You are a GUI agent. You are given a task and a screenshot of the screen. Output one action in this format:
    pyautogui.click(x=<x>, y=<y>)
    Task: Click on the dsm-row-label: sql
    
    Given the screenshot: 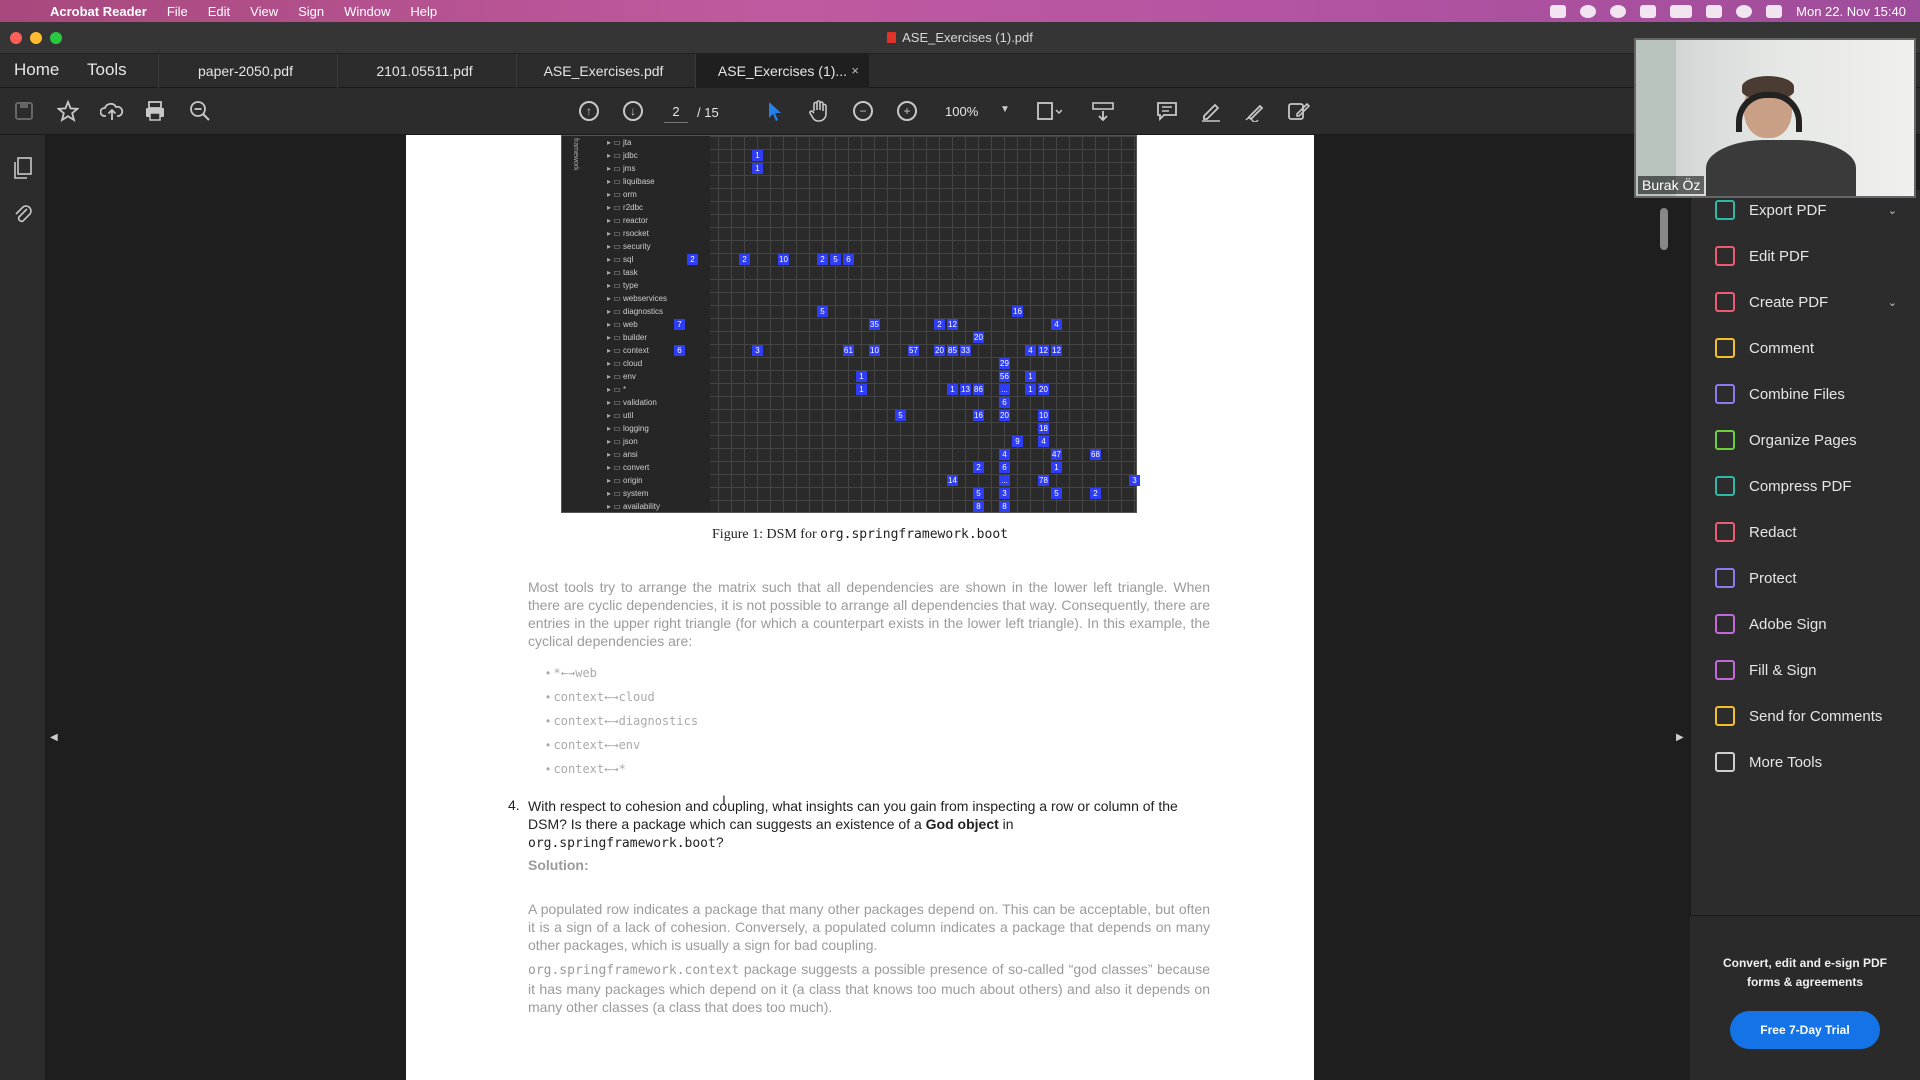 What is the action you would take?
    pyautogui.click(x=620, y=259)
    